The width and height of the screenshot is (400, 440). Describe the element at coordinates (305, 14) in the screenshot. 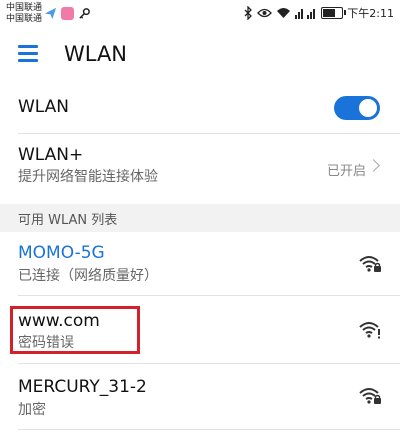

I see `signal-icon` at that location.